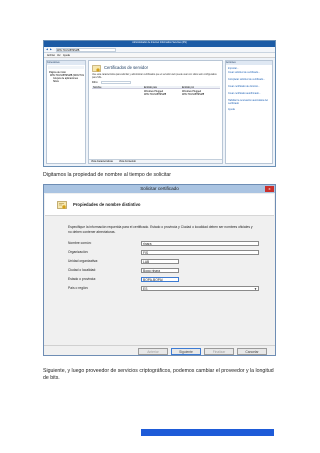  I want to click on finish-button: Finalizar, so click(219, 351).